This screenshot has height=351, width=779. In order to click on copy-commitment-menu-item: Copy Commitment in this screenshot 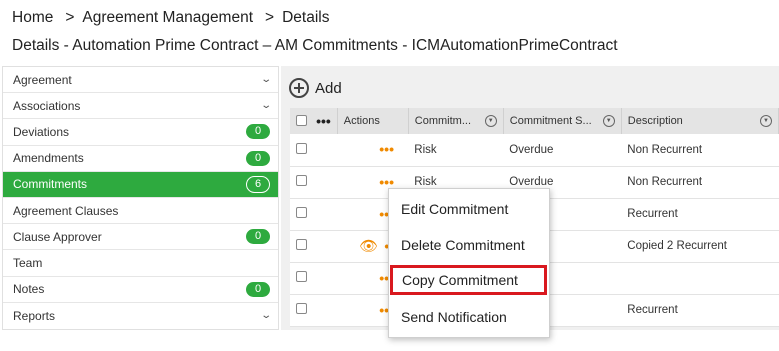, I will do `click(468, 280)`.